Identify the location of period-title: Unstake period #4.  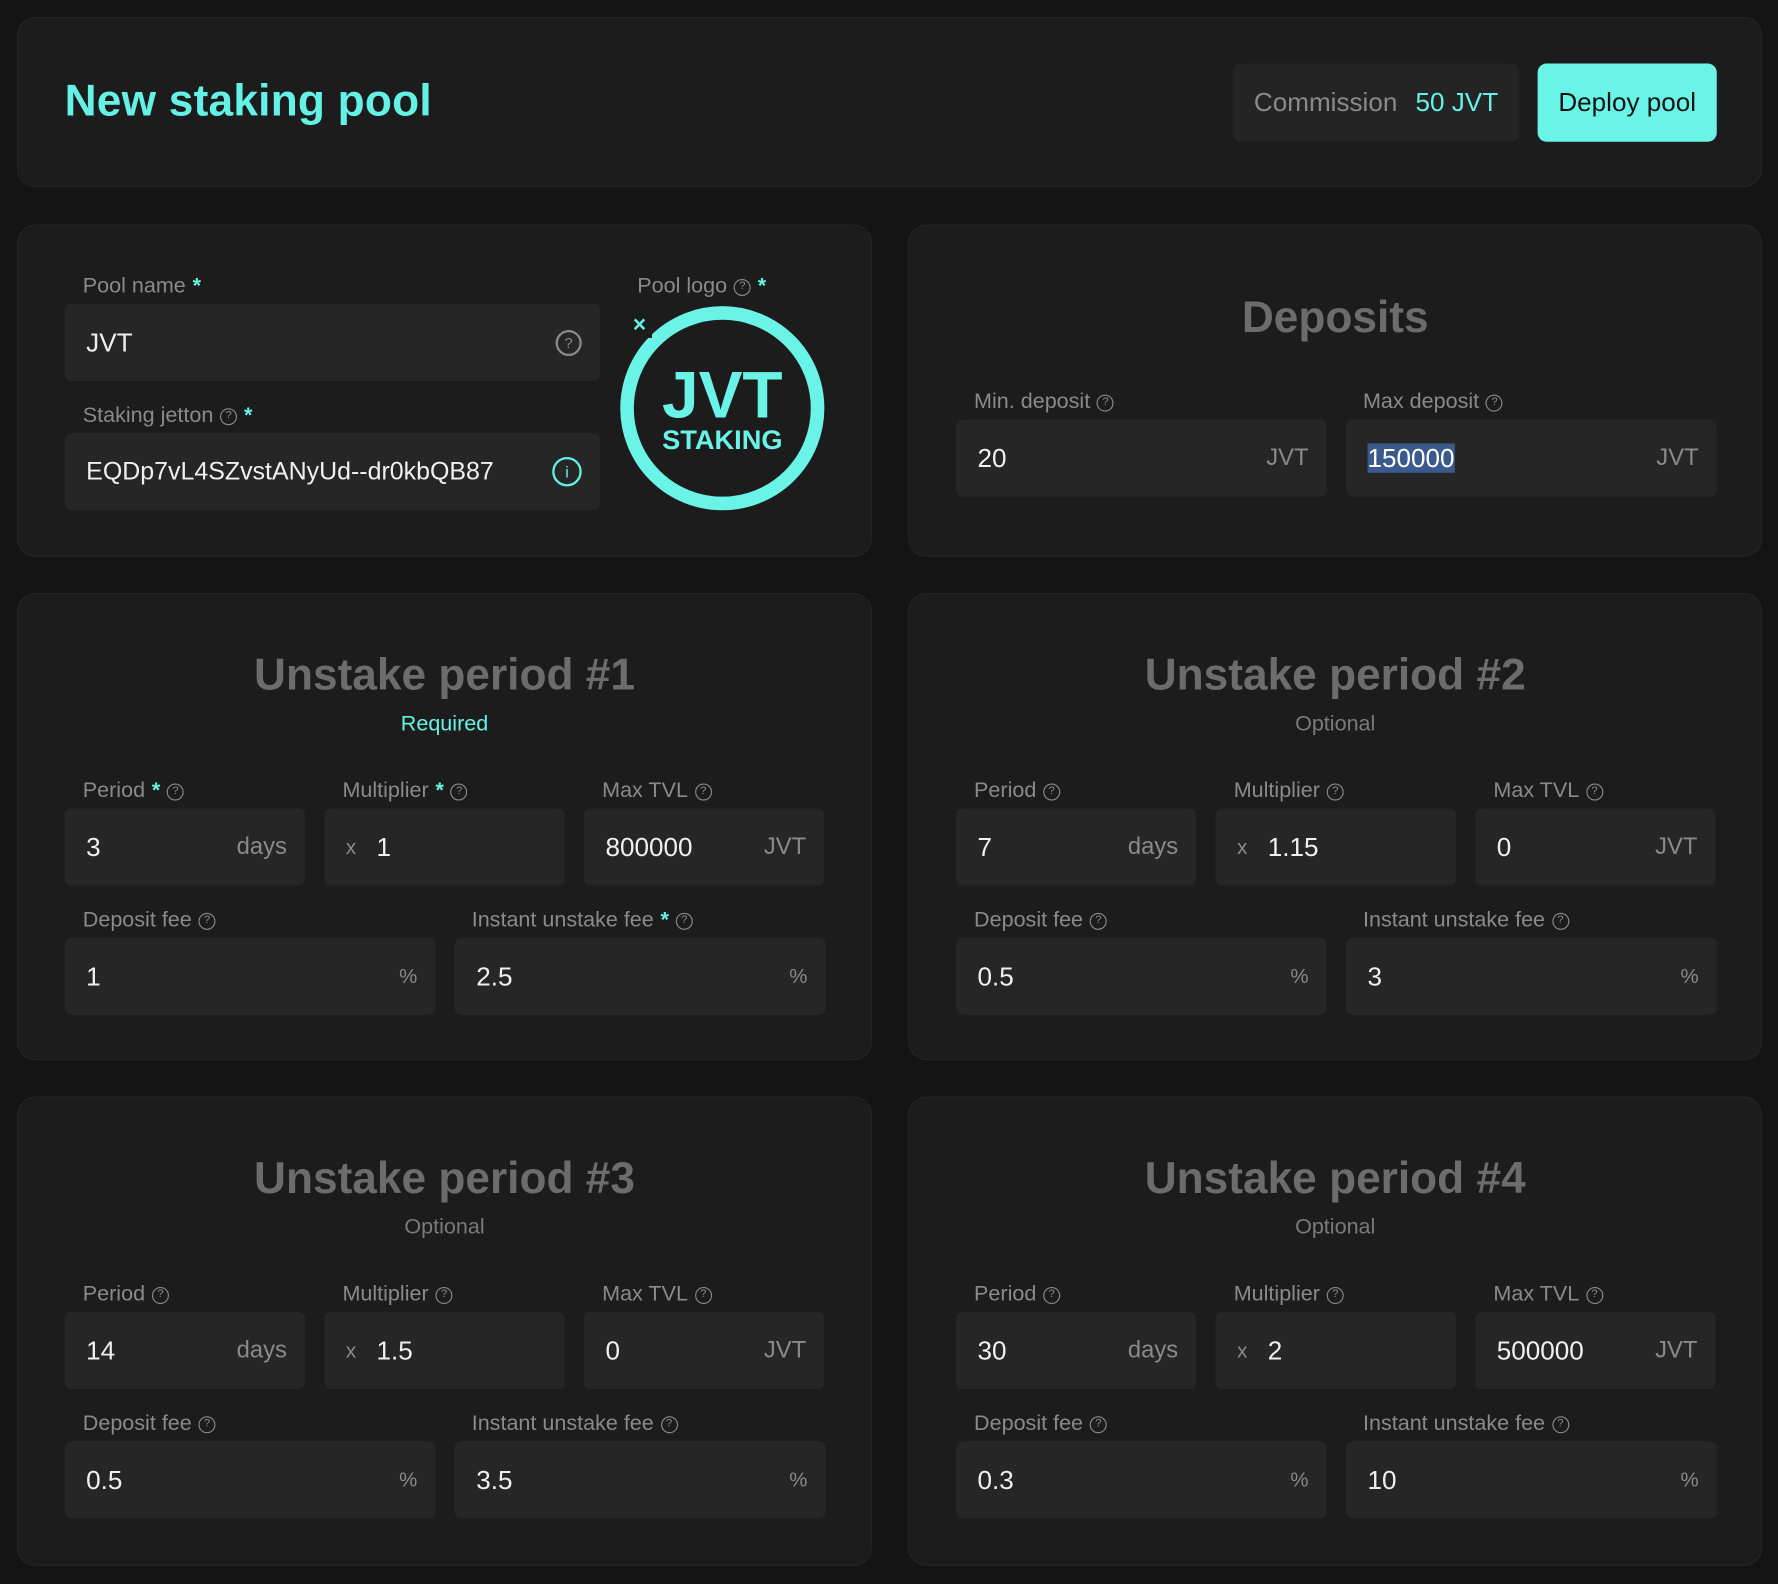
(1335, 1179).